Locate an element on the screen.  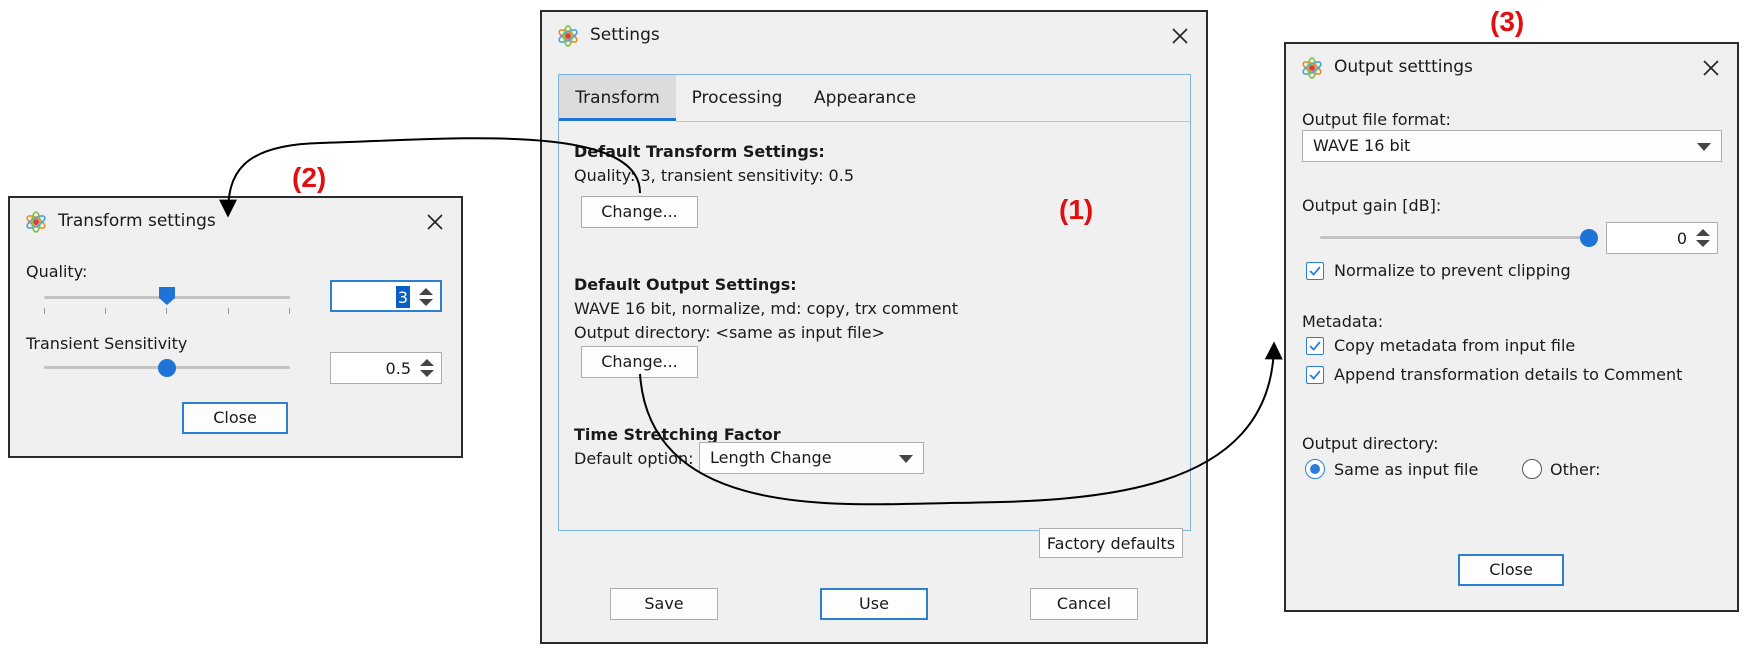
quality-spinbox-value: 3 is located at coordinates (402, 297).